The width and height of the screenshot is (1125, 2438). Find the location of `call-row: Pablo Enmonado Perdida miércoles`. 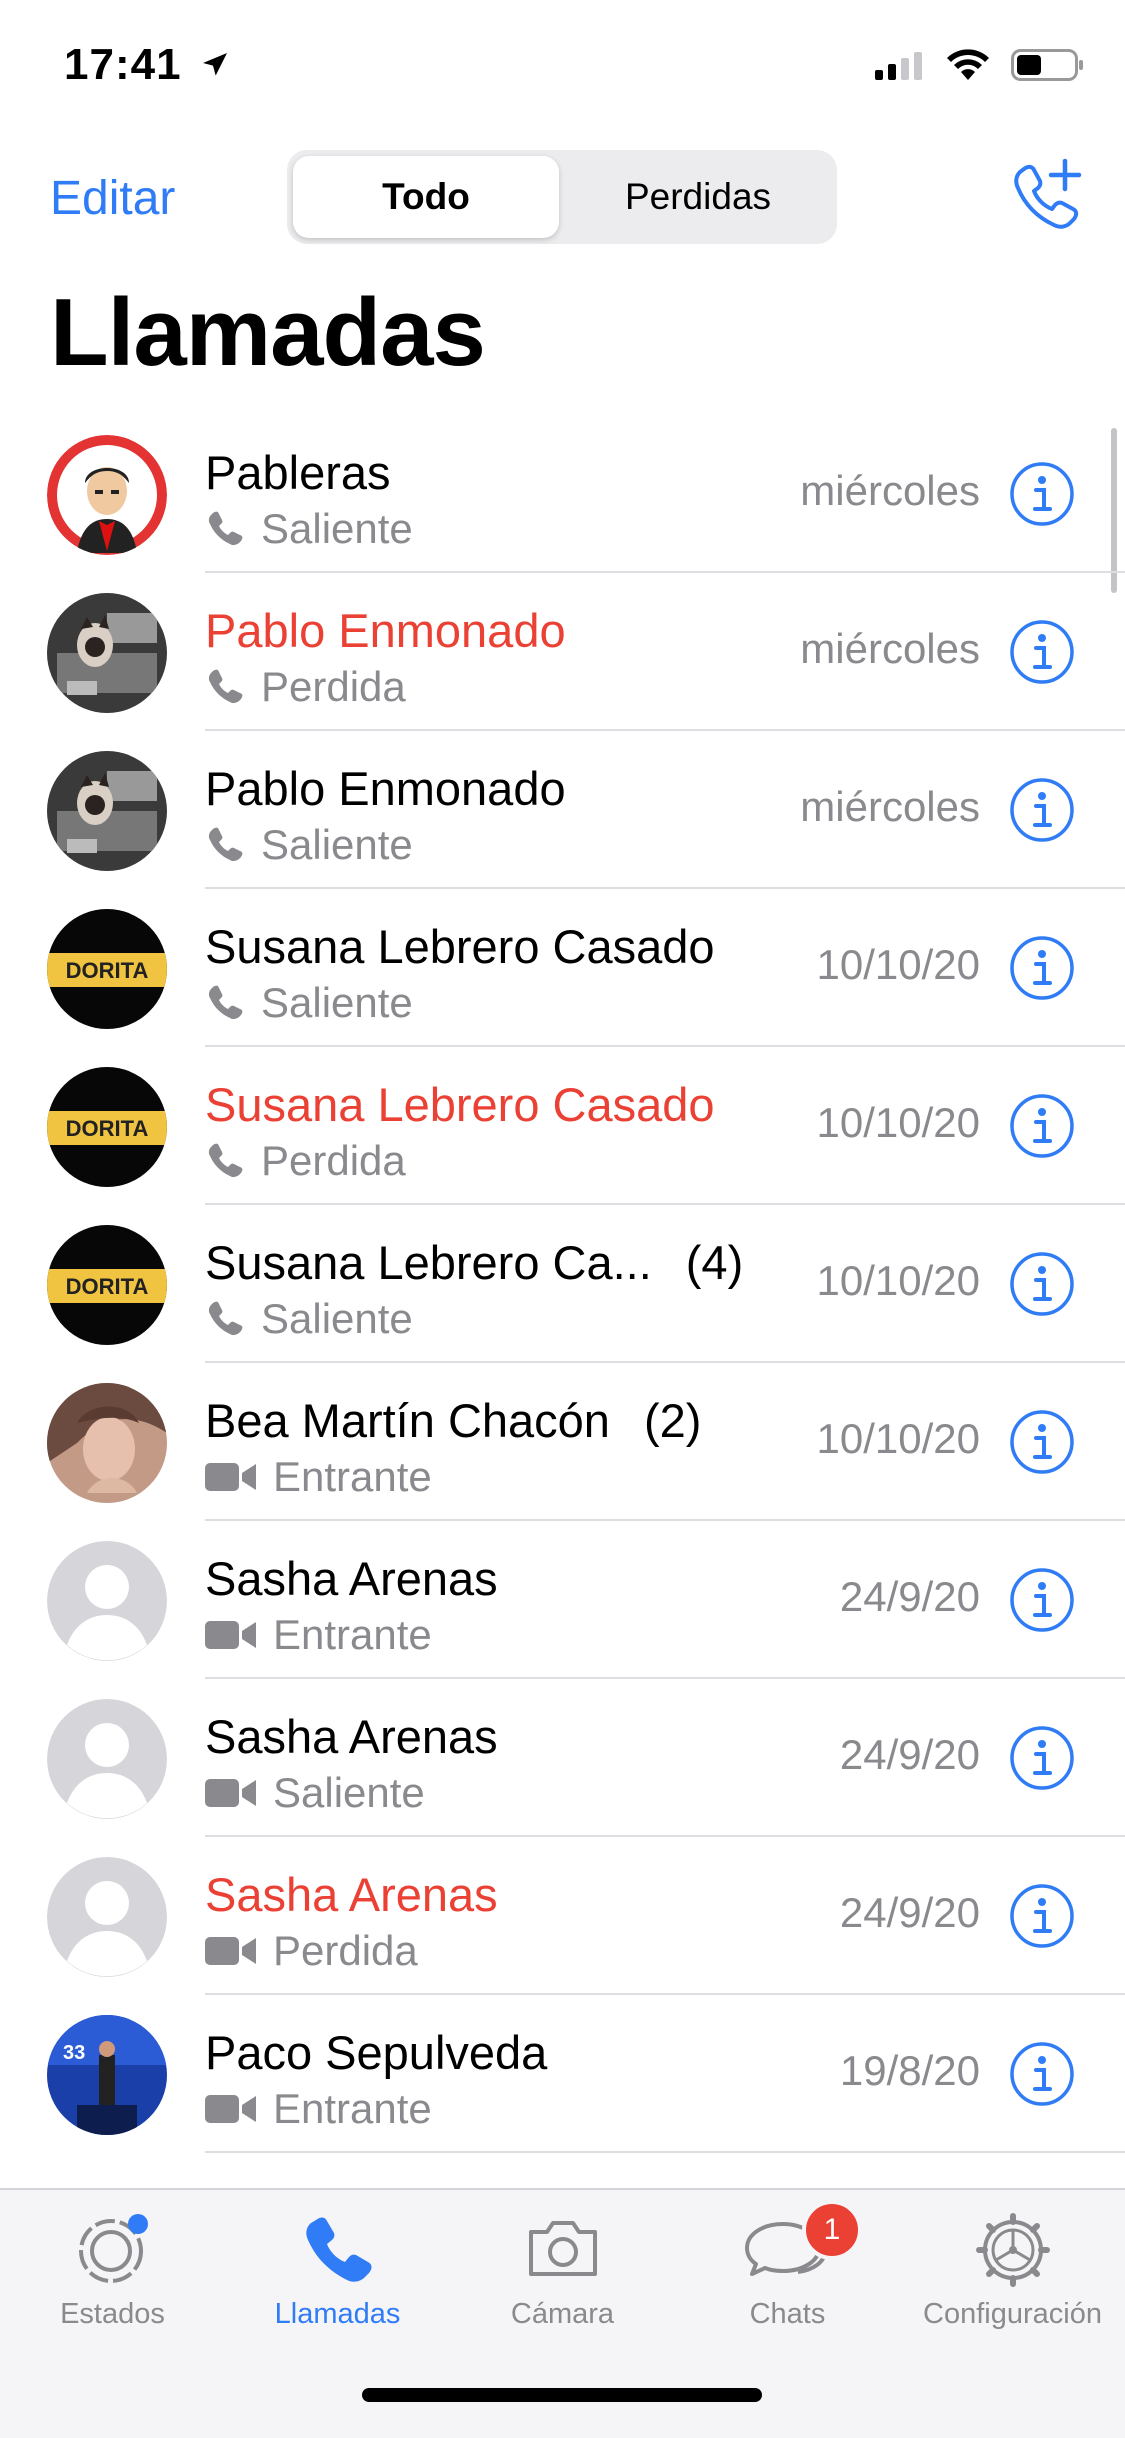

call-row: Pablo Enmonado Perdida miércoles is located at coordinates (562, 652).